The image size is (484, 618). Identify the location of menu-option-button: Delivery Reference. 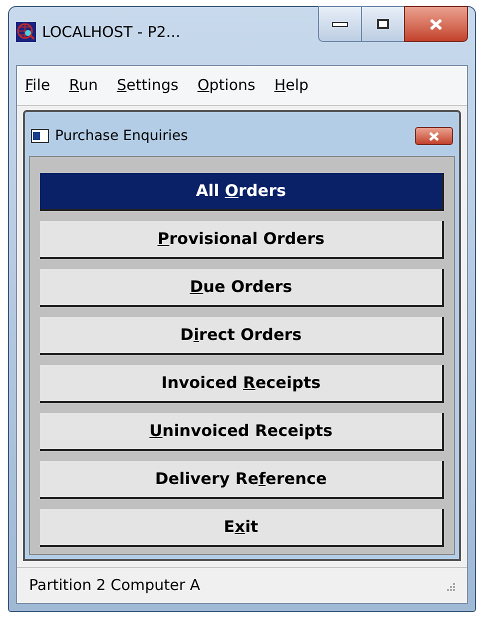
(242, 480).